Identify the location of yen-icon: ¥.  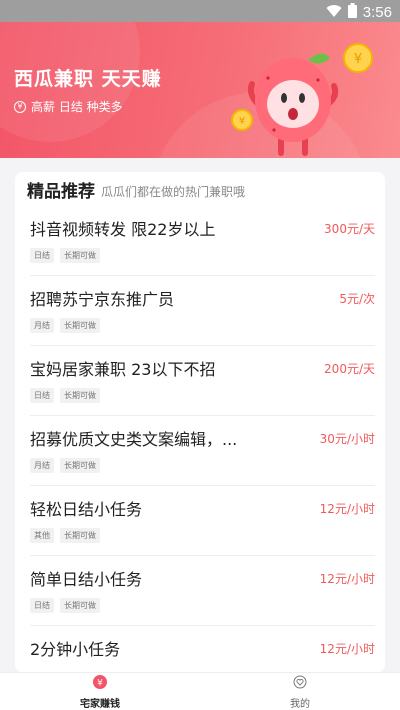
(20, 106).